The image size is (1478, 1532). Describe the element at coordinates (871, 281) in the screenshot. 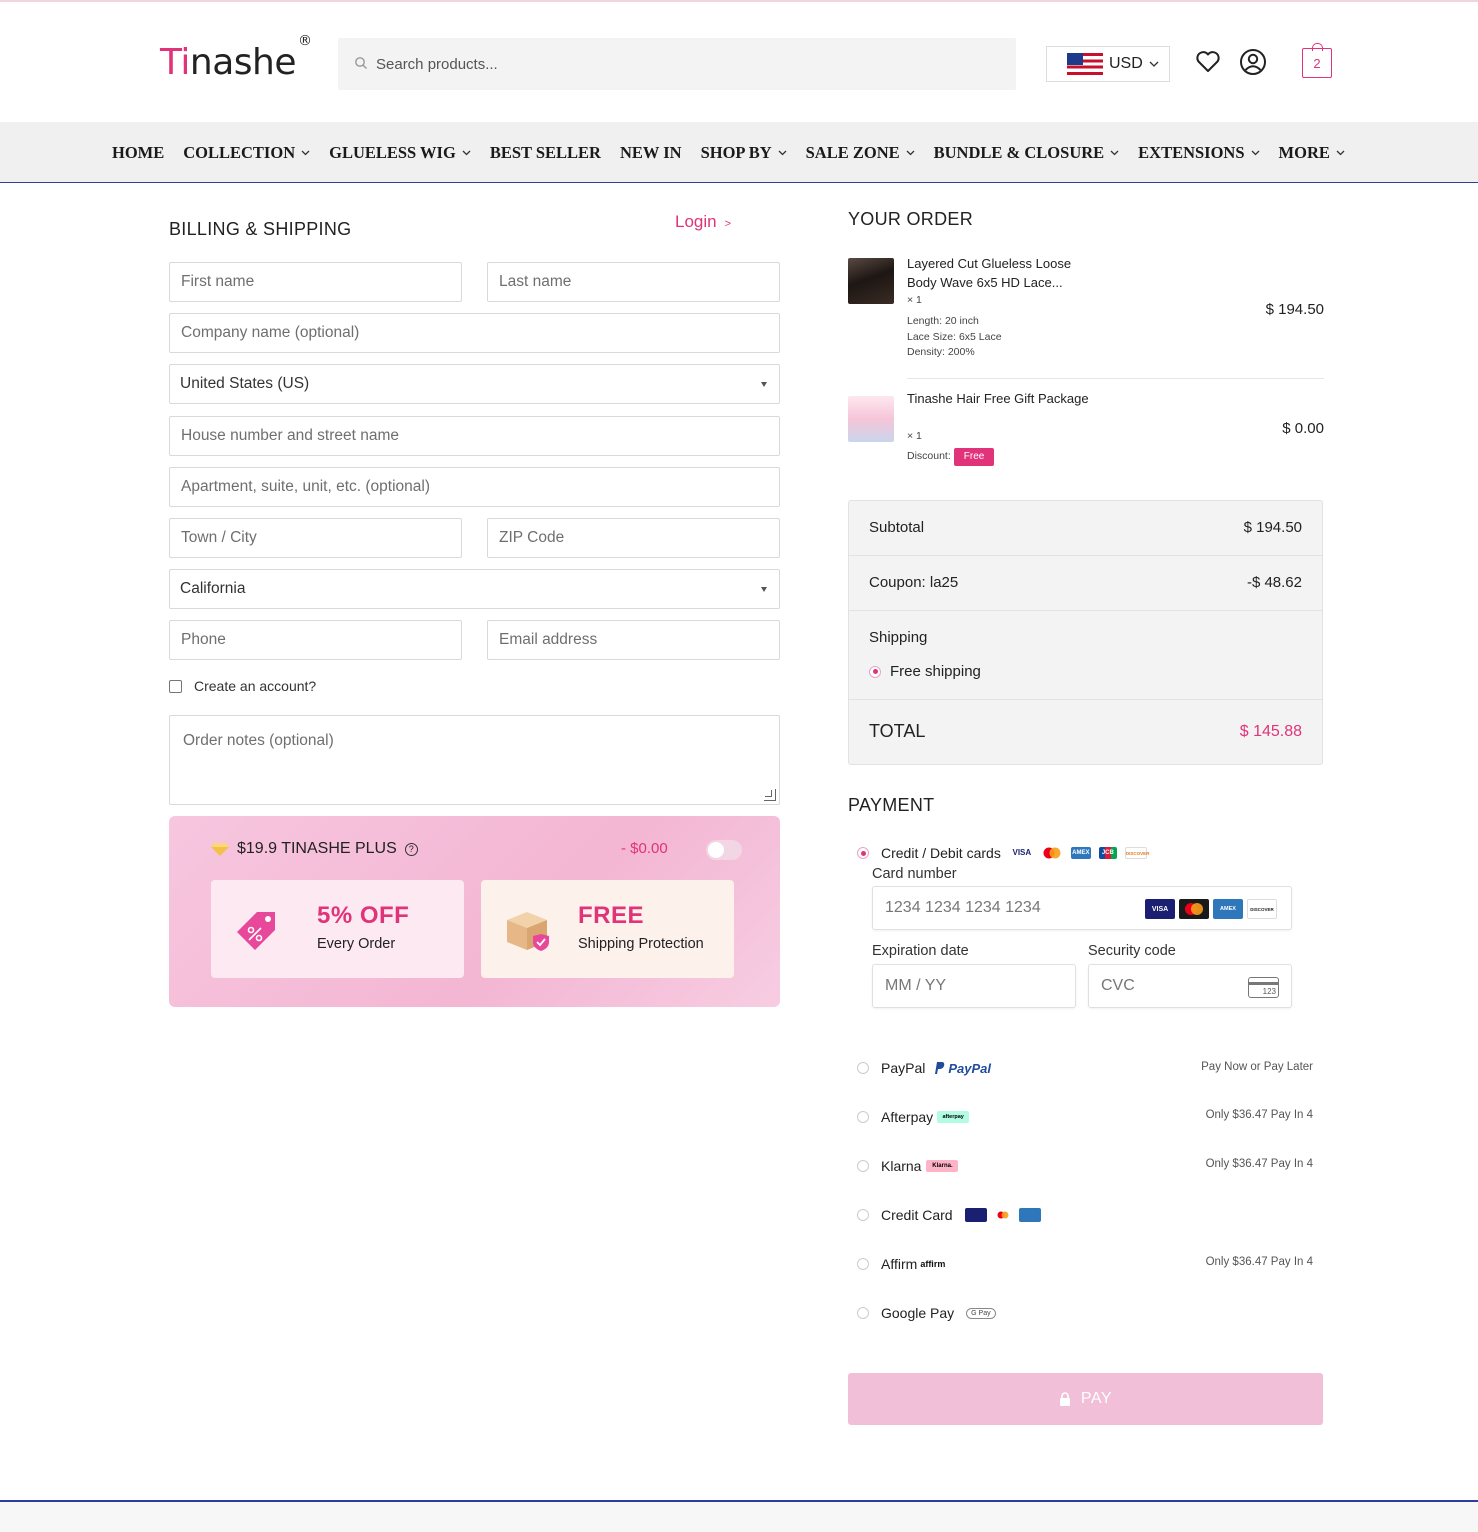

I see `product-thumbnail` at that location.